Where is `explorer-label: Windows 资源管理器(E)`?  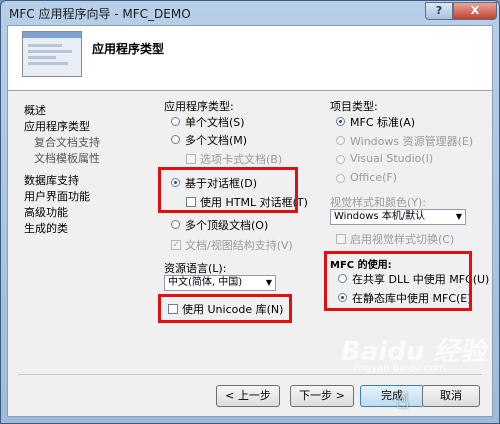
explorer-label: Windows 资源管理器(E) is located at coordinates (412, 141).